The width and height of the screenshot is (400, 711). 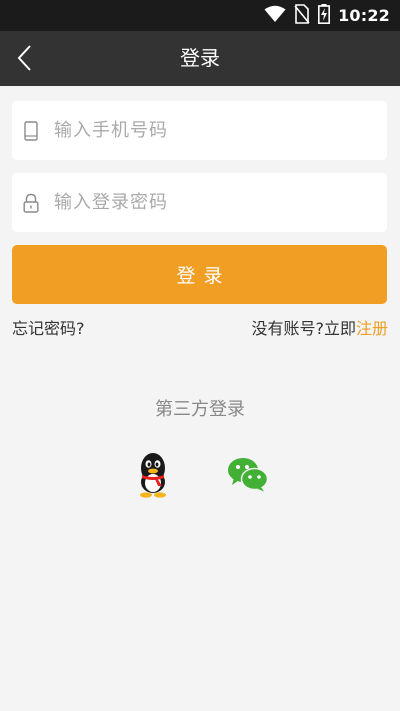 What do you see at coordinates (31, 131) in the screenshot?
I see `phone-icon` at bounding box center [31, 131].